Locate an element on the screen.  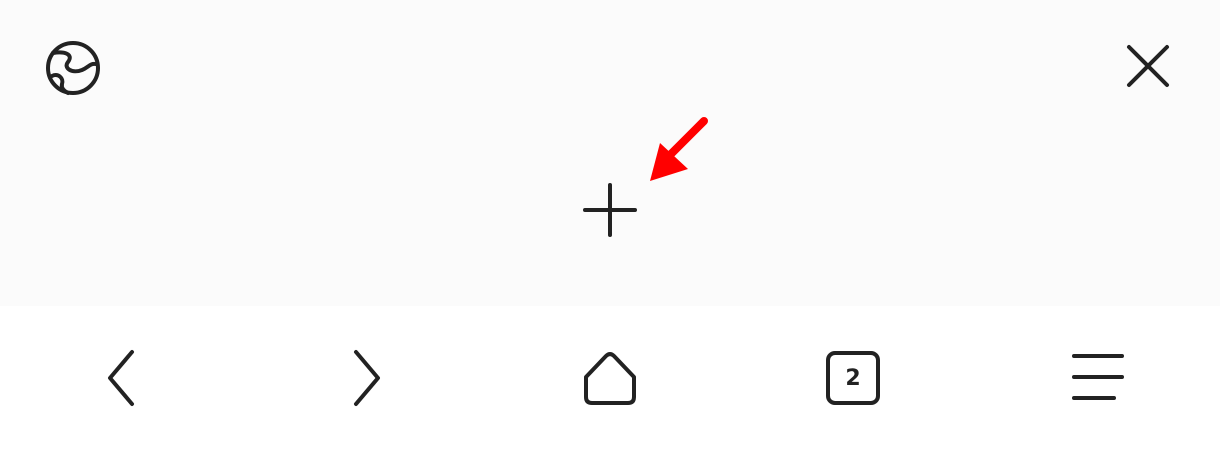
red-arrow-icon is located at coordinates (679, 149).